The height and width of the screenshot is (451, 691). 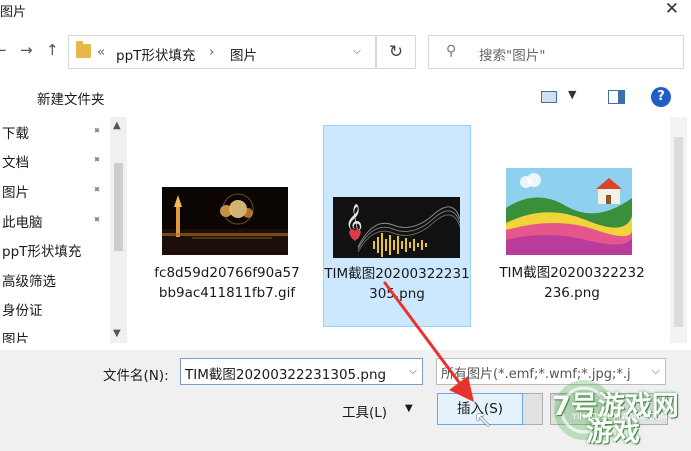 What do you see at coordinates (345, 97) in the screenshot?
I see `command-bar: 新建文件夹 ▼ ?` at bounding box center [345, 97].